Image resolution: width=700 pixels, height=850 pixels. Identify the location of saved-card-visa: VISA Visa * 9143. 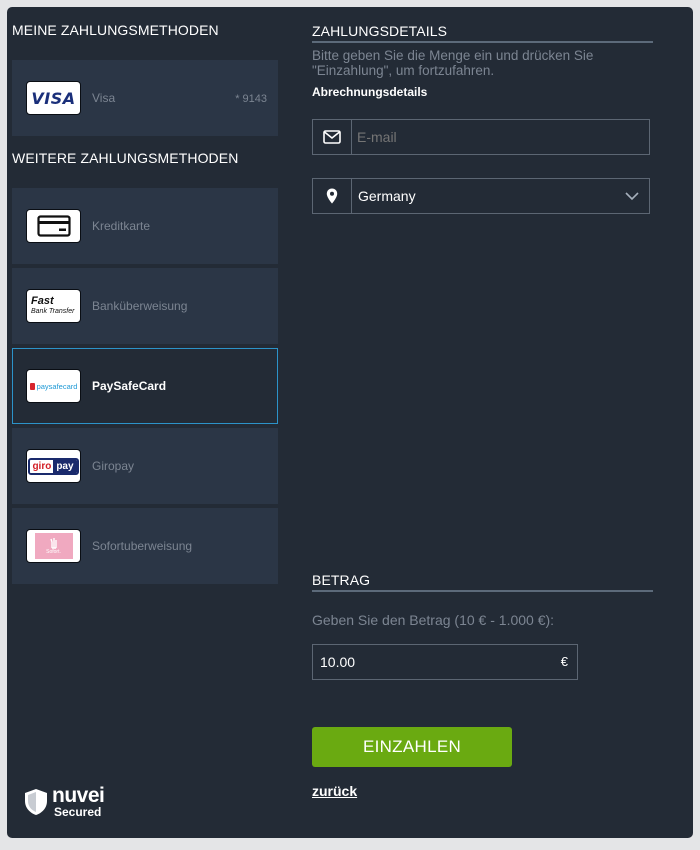
(145, 98).